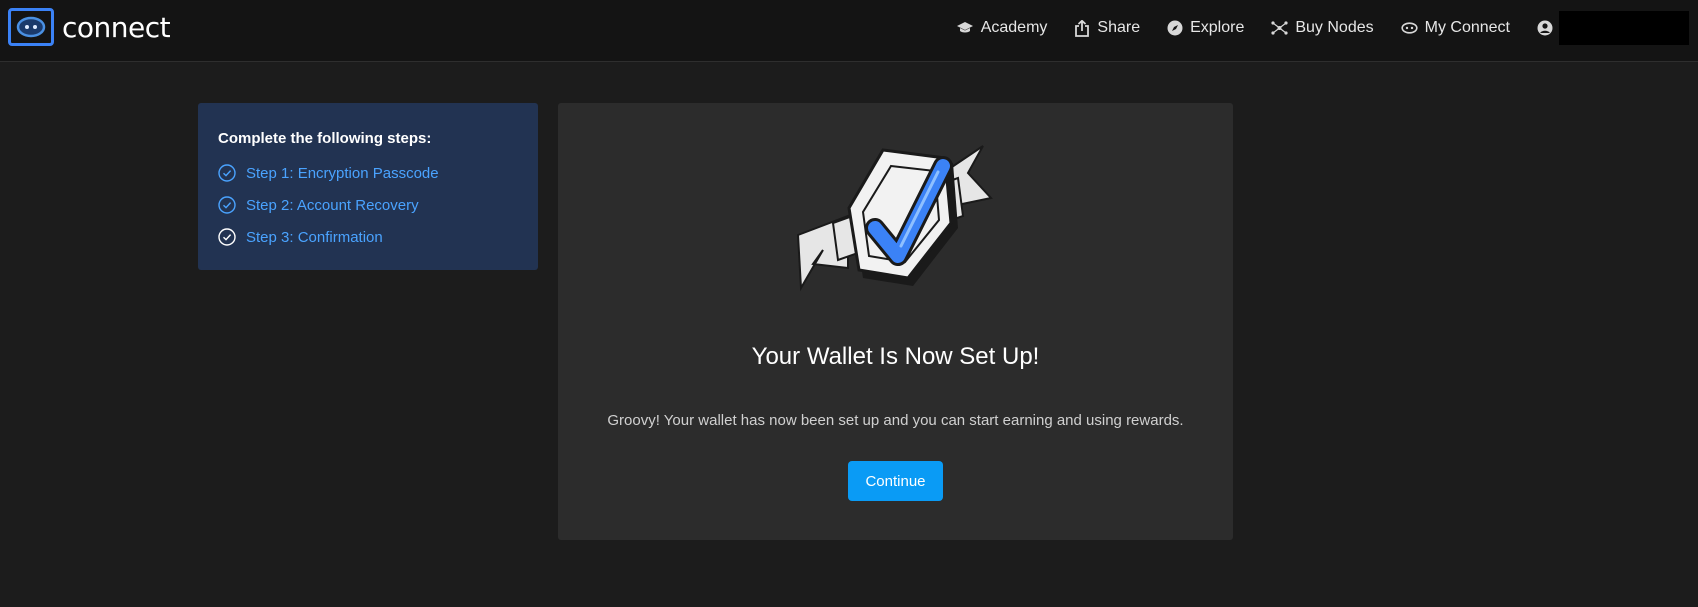 Image resolution: width=1698 pixels, height=607 pixels. What do you see at coordinates (1014, 27) in the screenshot?
I see `nav-academy-label: Academy` at bounding box center [1014, 27].